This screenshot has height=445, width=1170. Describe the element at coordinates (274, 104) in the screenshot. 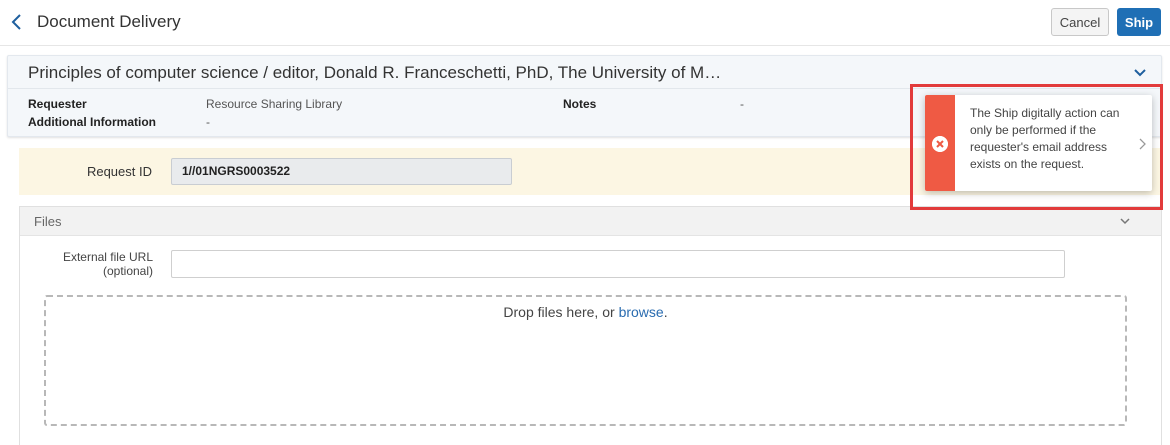

I see `requester-value: Resource Sharing Library` at that location.